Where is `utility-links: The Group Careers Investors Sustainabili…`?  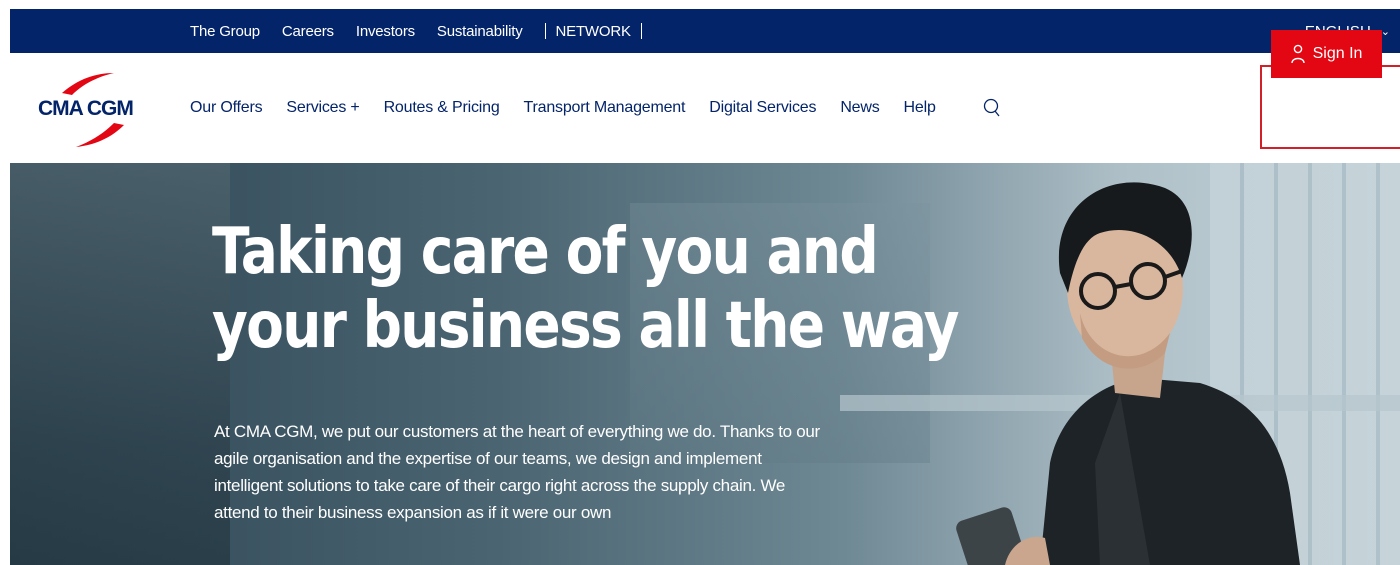
utility-links: The Group Careers Investors Sustainabili… is located at coordinates (421, 31).